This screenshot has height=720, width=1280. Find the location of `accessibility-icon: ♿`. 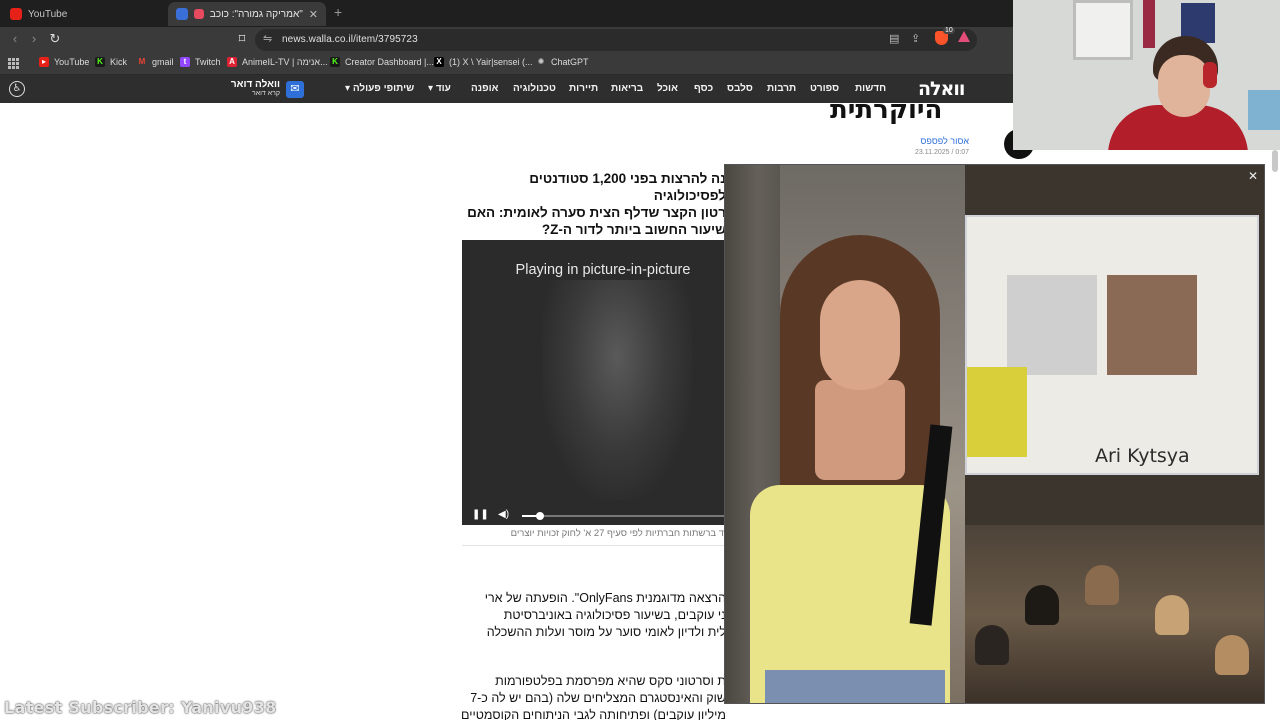

accessibility-icon: ♿ is located at coordinates (17, 89).